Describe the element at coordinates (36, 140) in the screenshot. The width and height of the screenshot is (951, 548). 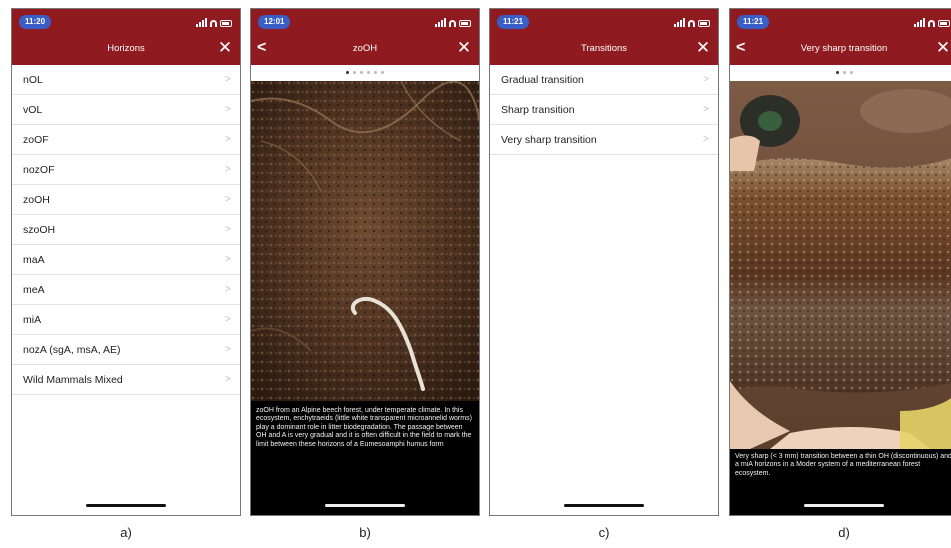
I see `list-item-label: zoOF` at that location.